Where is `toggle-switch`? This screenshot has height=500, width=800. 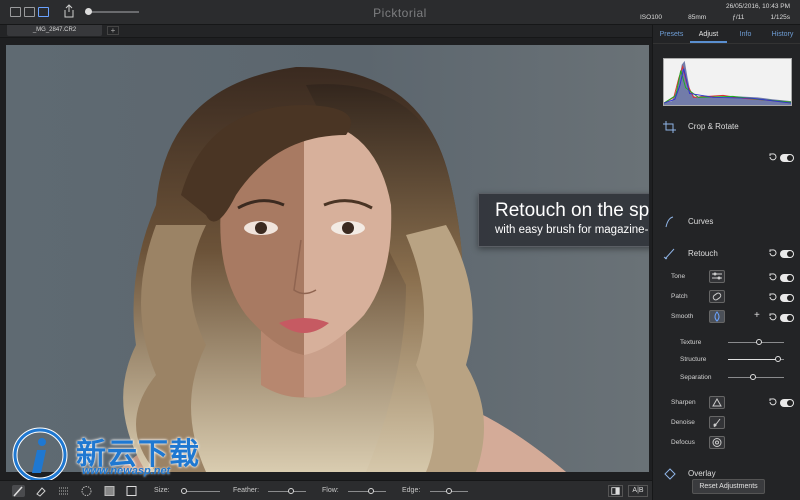 toggle-switch is located at coordinates (787, 158).